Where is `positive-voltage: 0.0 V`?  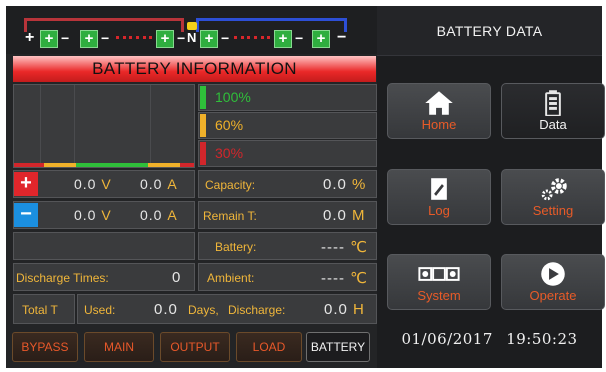 positive-voltage: 0.0 V is located at coordinates (92, 184).